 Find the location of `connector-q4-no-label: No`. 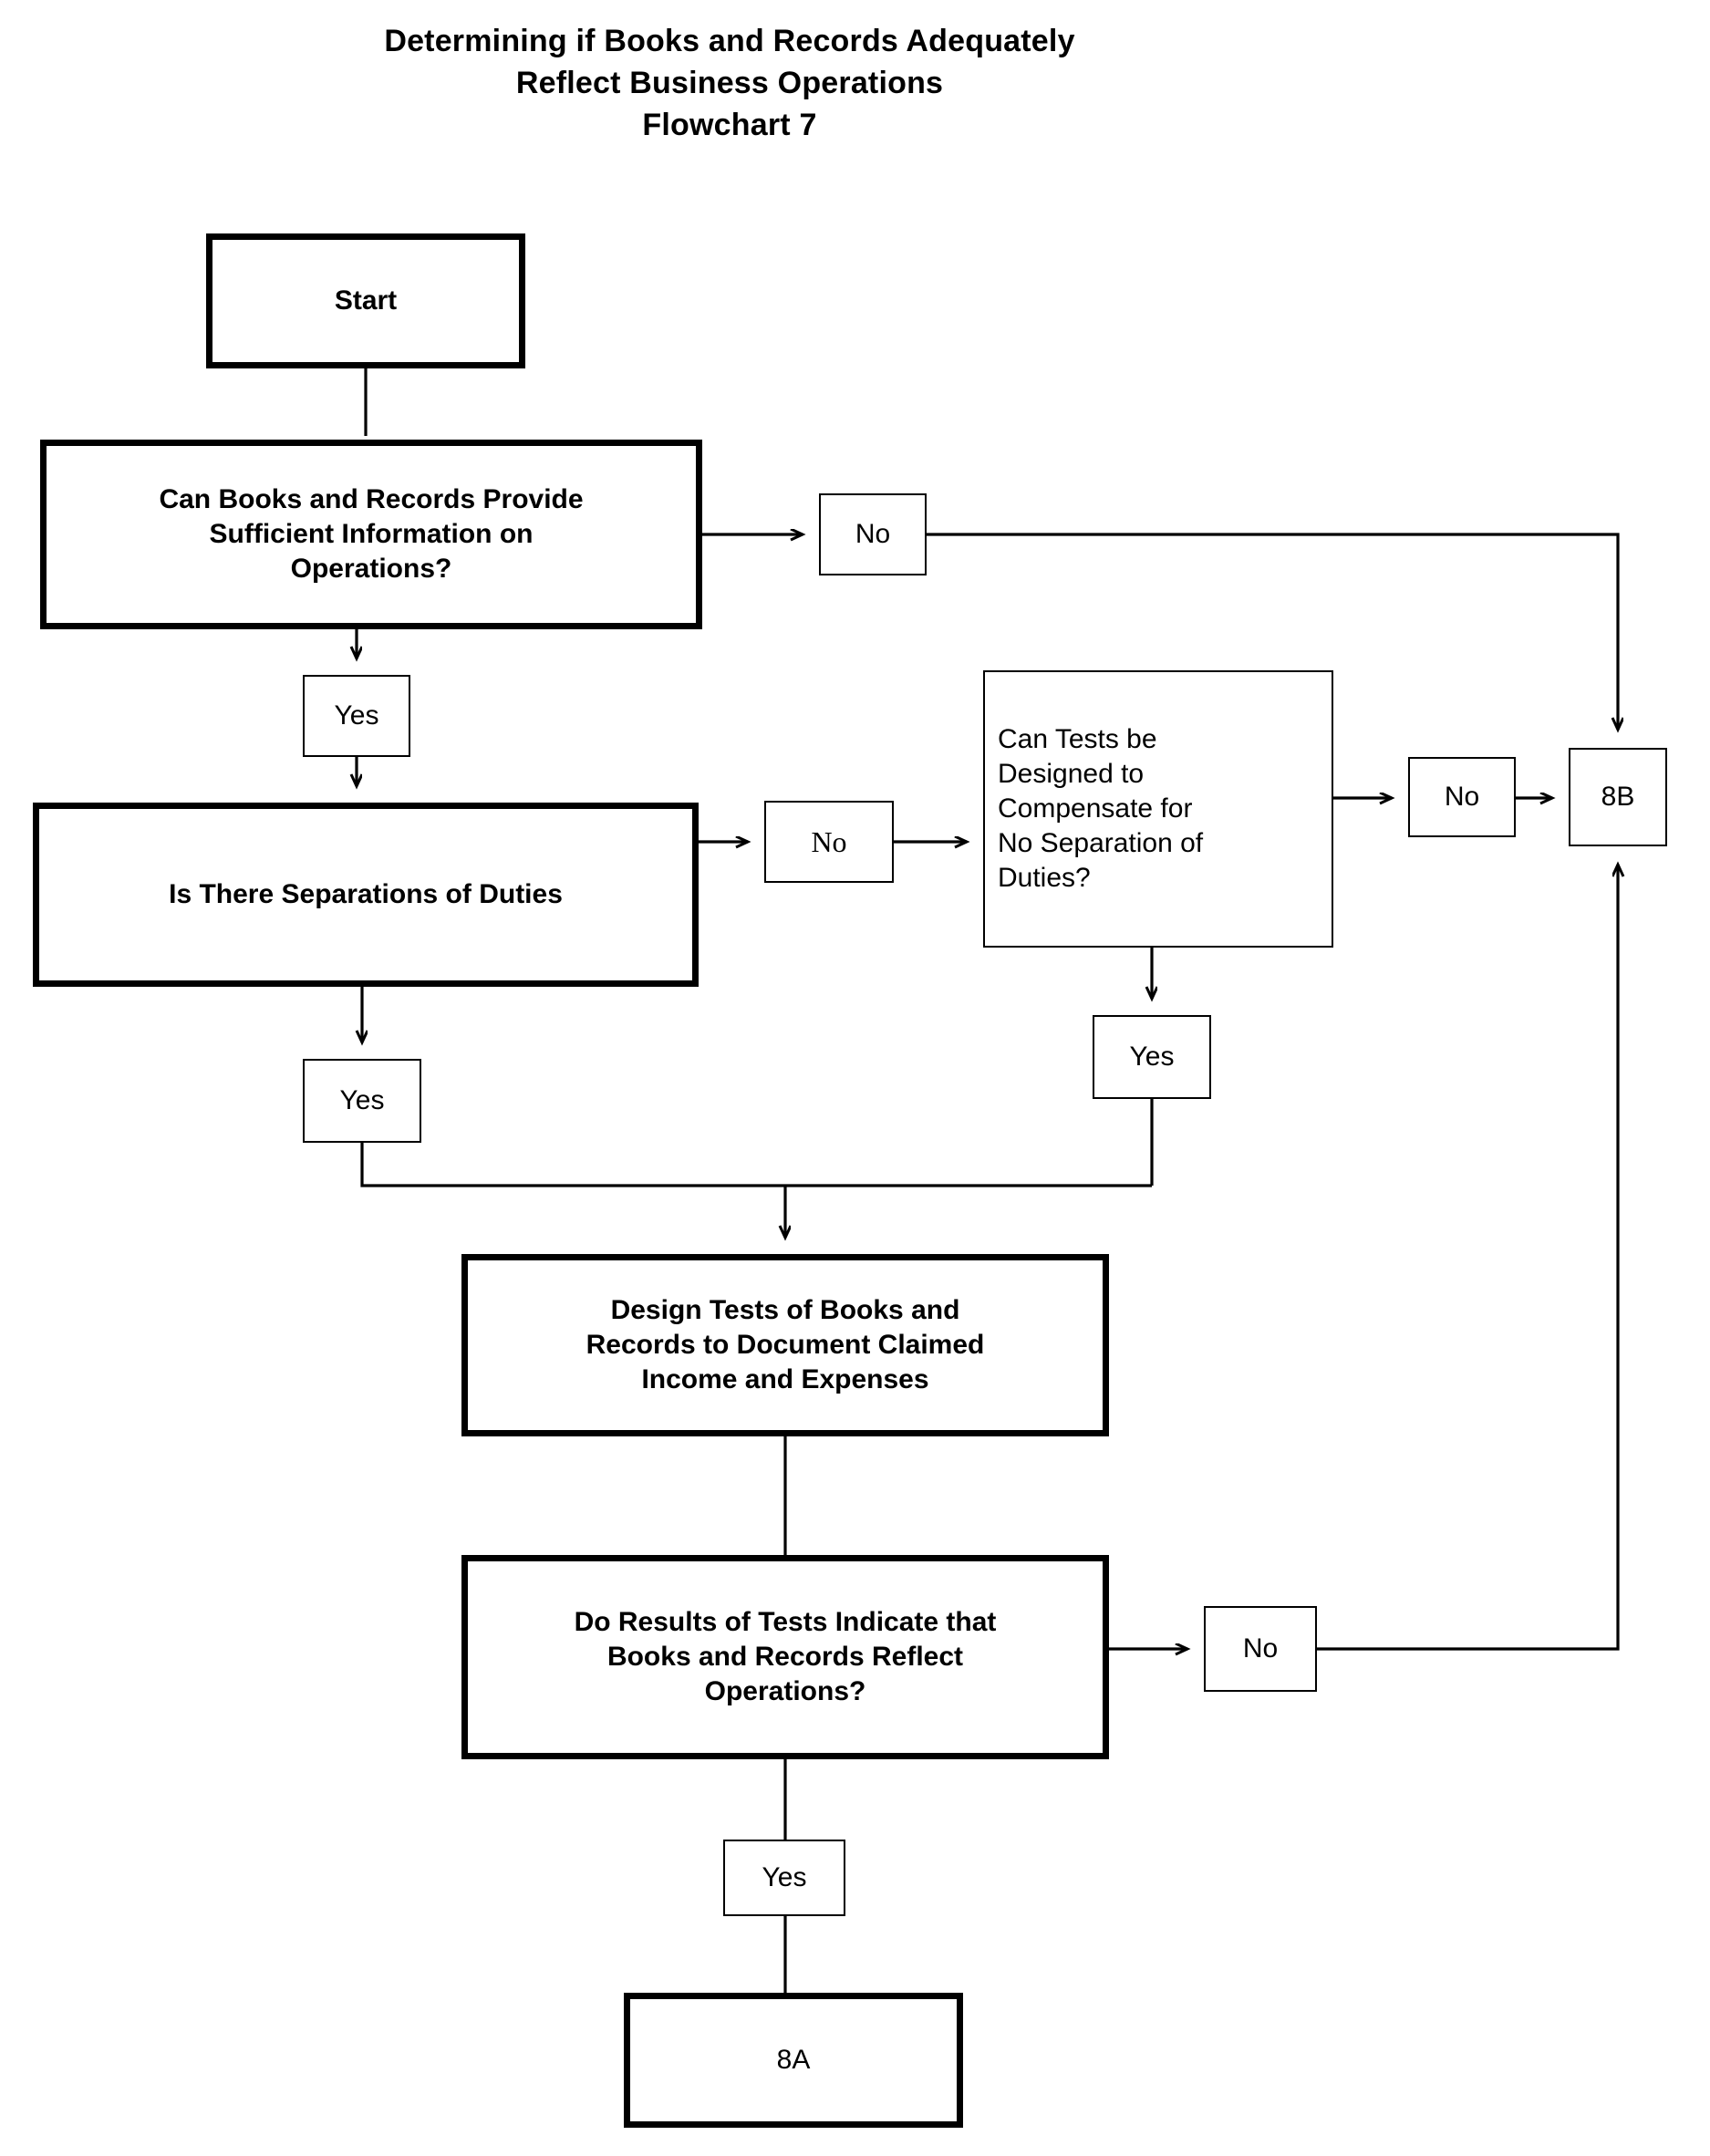

connector-q4-no-label: No is located at coordinates (1261, 1648).